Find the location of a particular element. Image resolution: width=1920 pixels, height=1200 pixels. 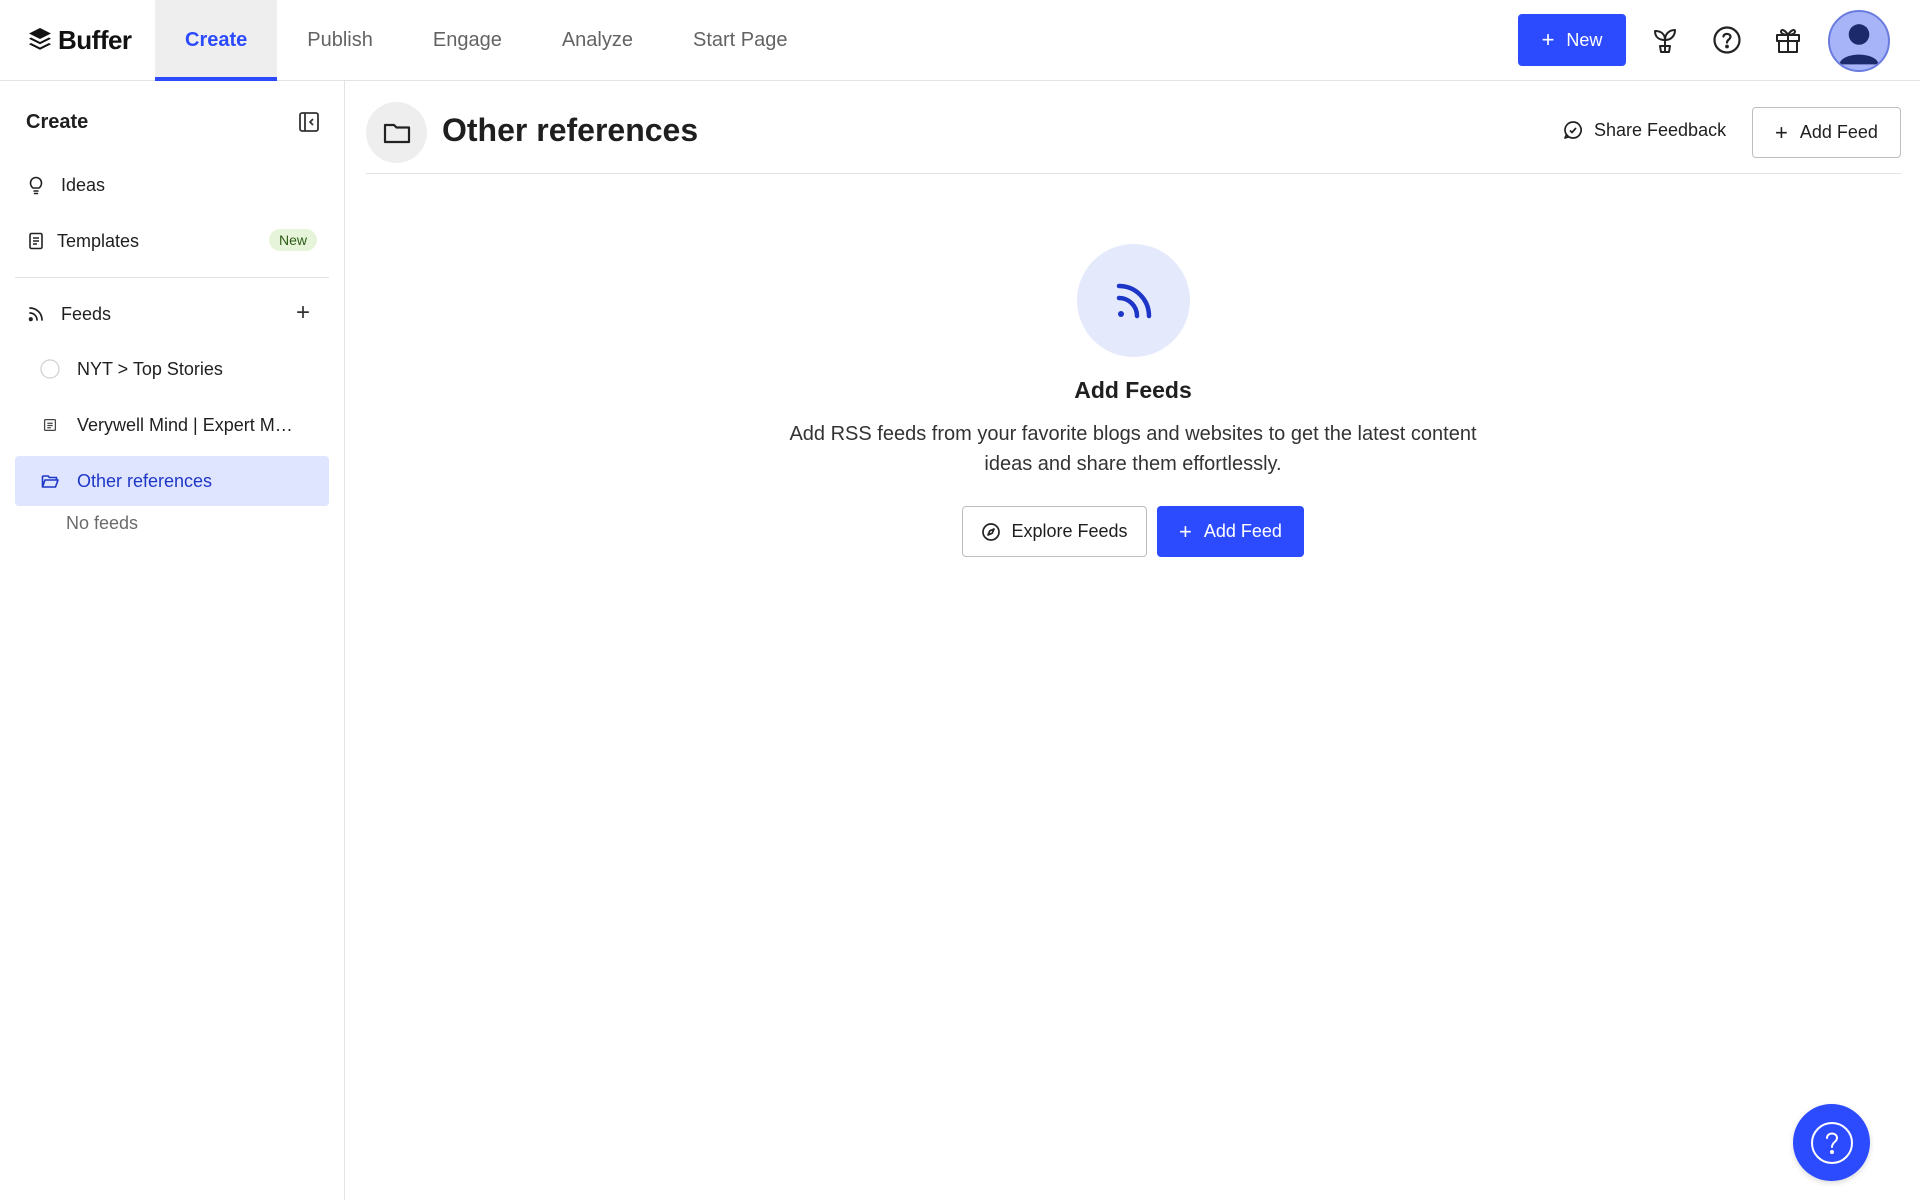

compass-icon is located at coordinates (991, 531).